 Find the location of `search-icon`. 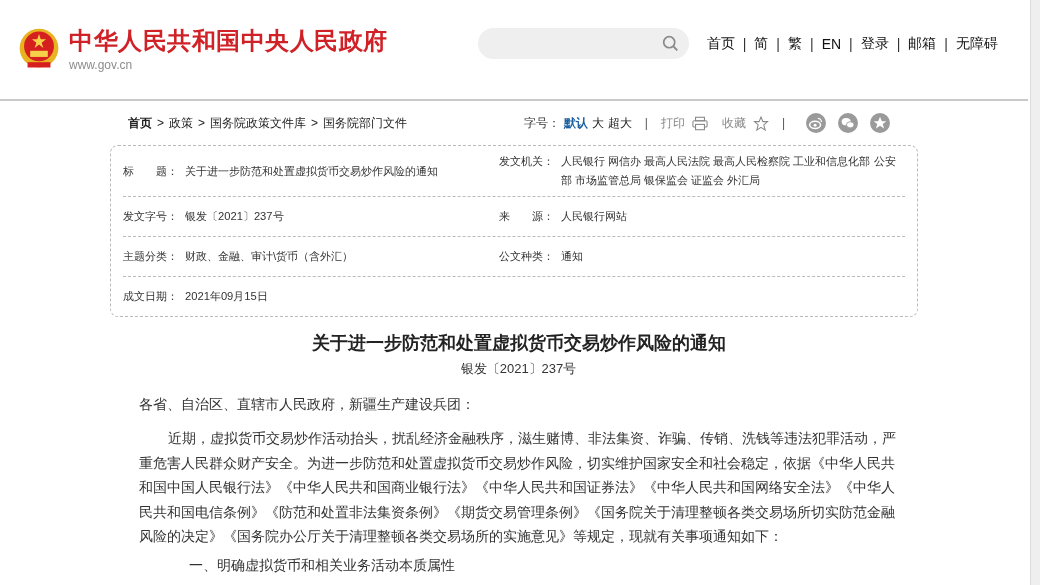

search-icon is located at coordinates (670, 43).